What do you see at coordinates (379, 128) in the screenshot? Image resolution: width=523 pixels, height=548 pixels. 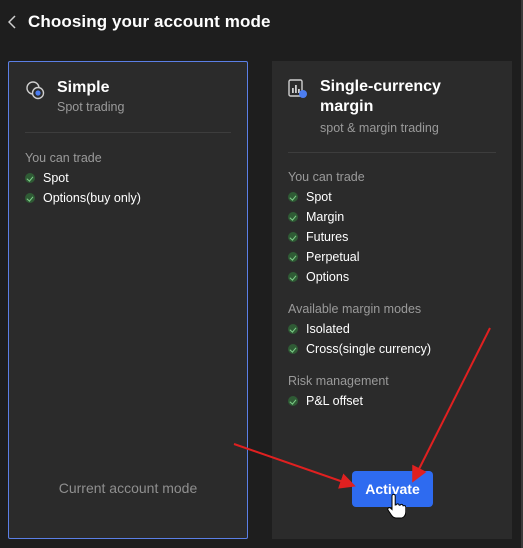 I see `margin-subtitle: spot & margin trading` at bounding box center [379, 128].